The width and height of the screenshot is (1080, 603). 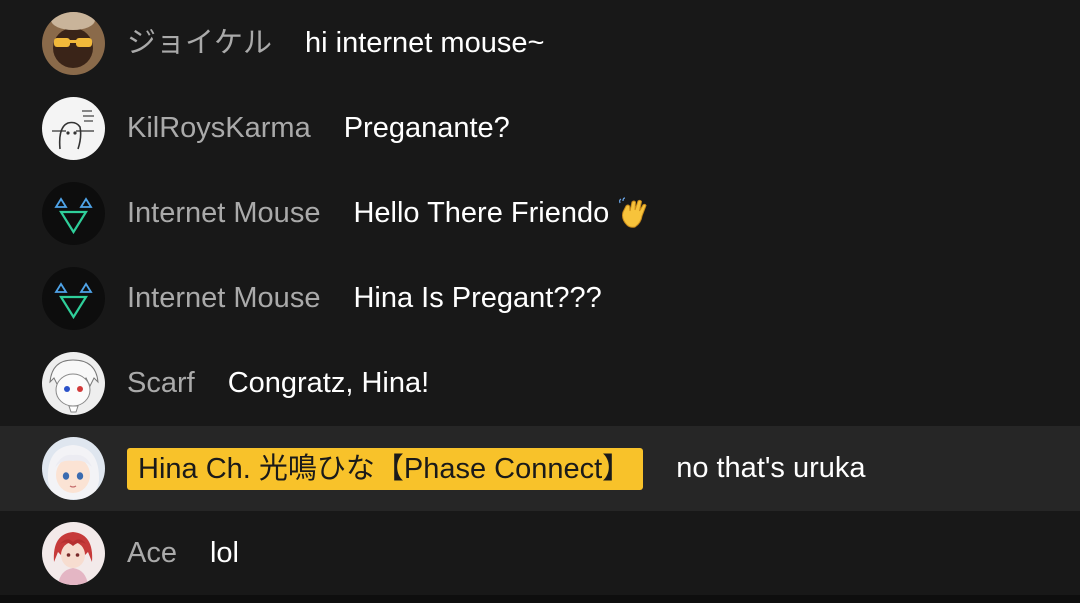 I want to click on message-text: no that's uruka, so click(x=770, y=468).